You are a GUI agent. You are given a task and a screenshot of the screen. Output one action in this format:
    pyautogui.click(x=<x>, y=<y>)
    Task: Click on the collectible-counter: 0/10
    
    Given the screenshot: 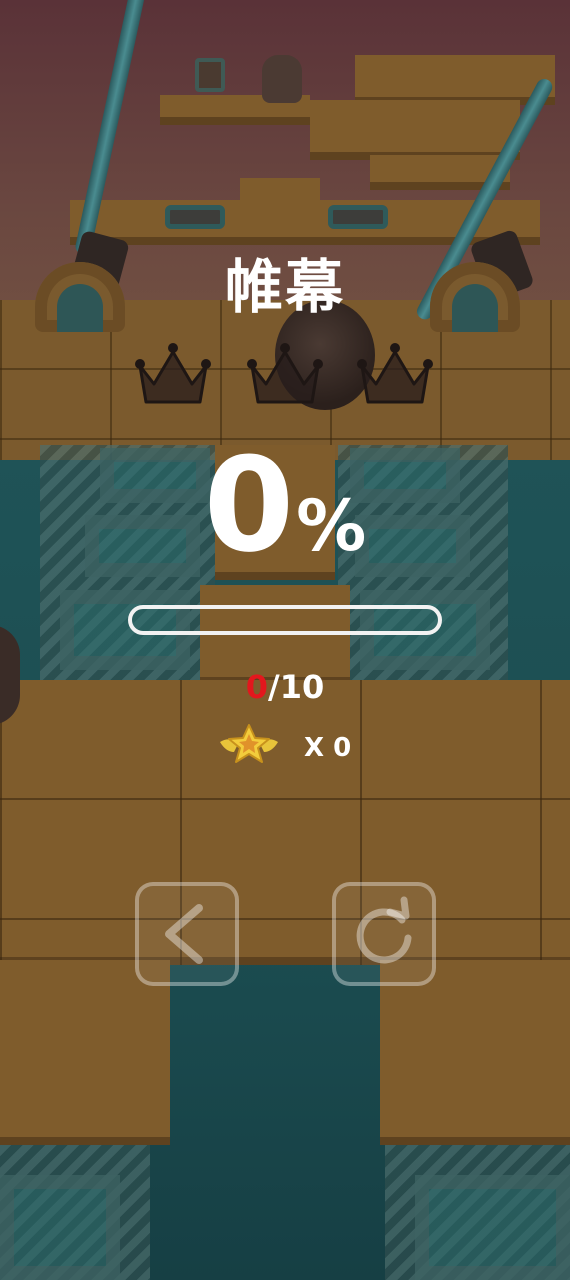 What is the action you would take?
    pyautogui.click(x=285, y=687)
    